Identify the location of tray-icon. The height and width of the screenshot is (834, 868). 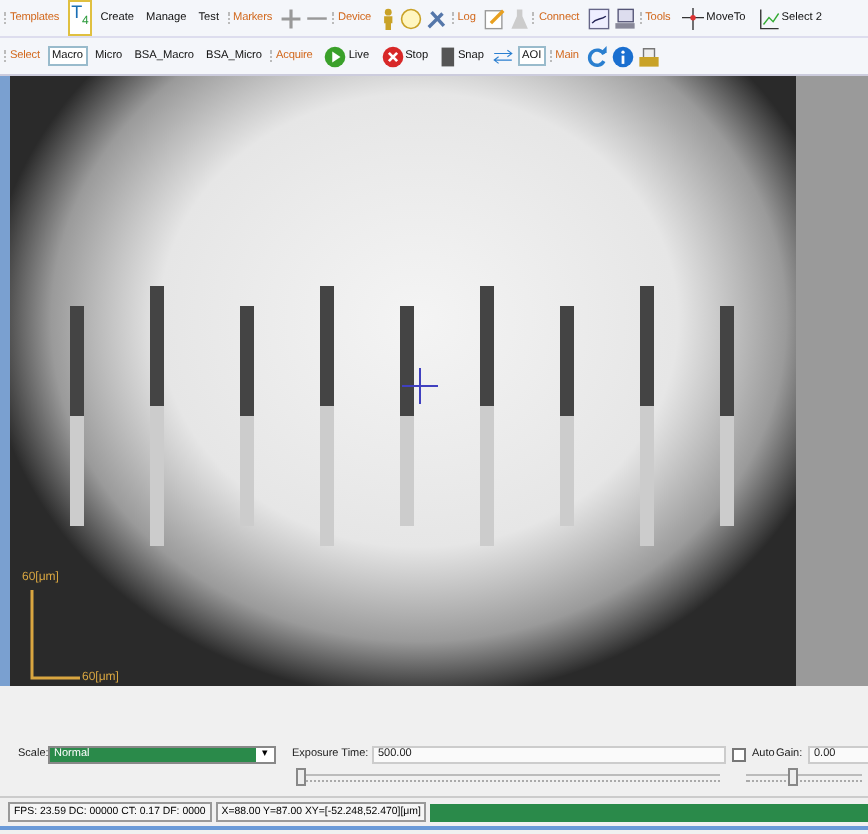
(649, 56).